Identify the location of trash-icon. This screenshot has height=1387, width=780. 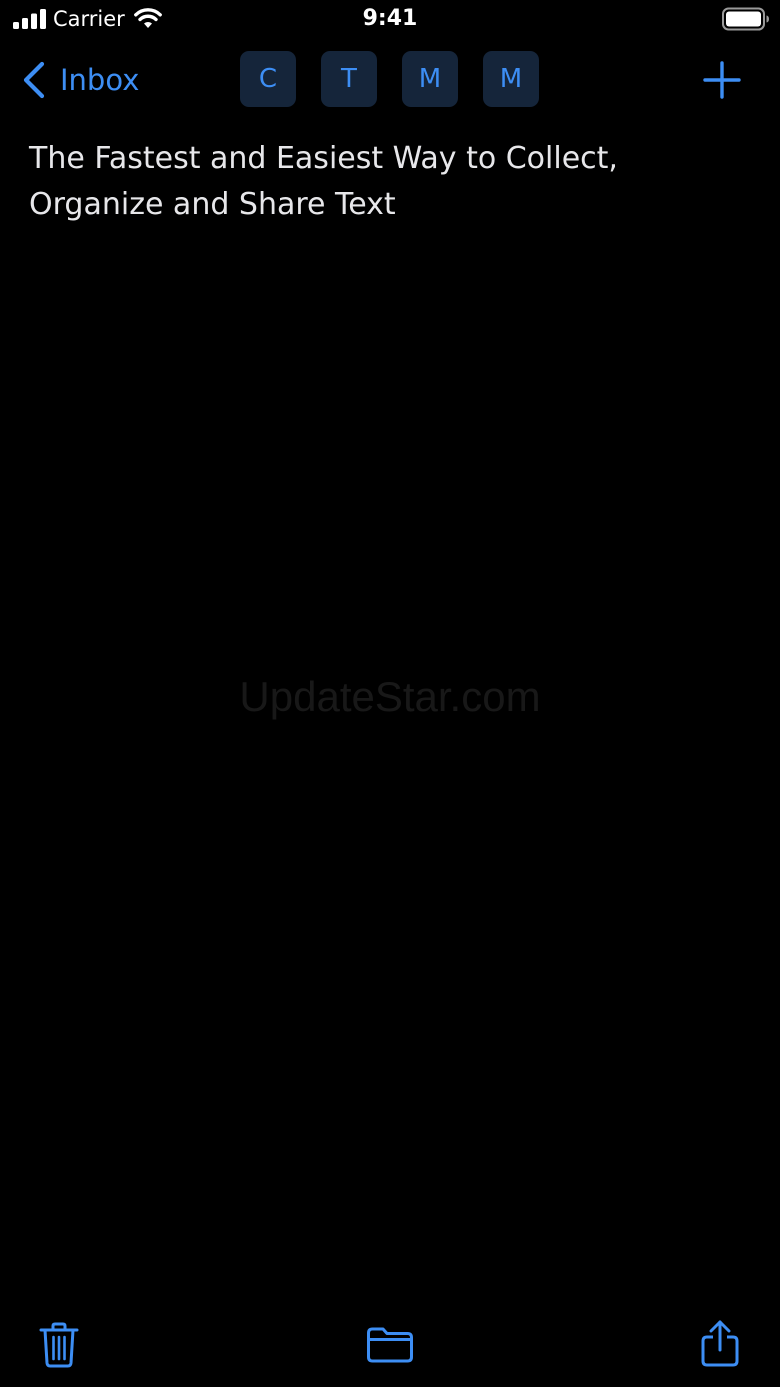
(59, 1345).